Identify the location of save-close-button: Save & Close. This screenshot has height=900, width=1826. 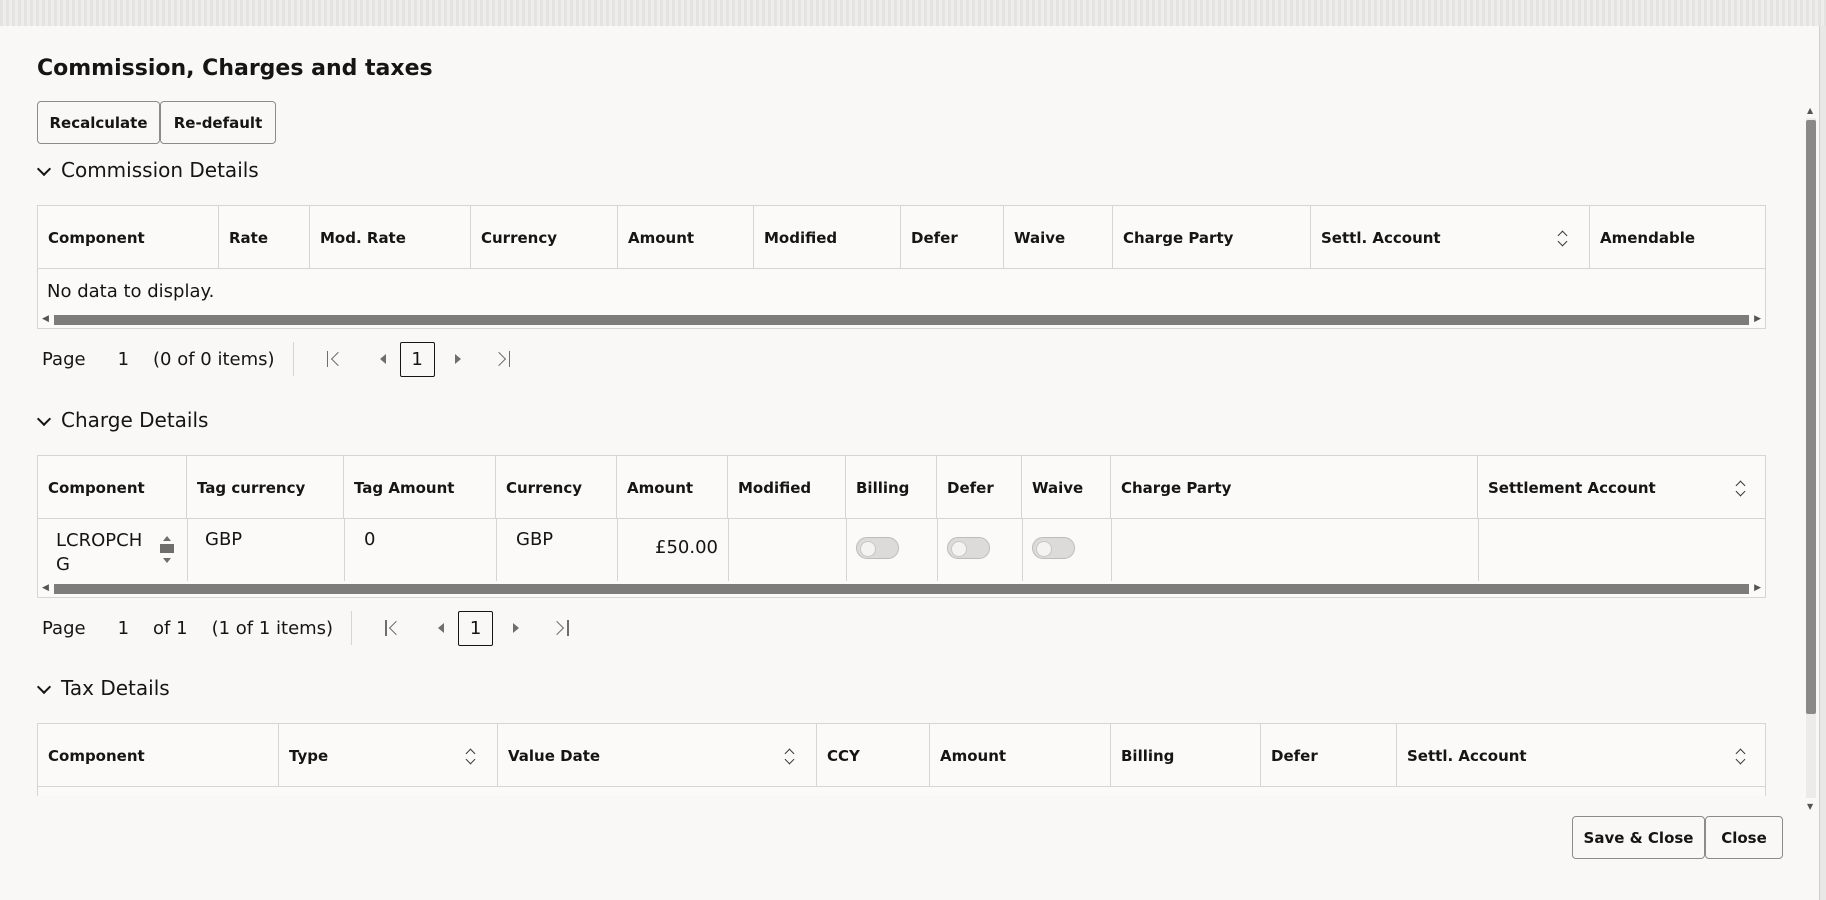
(1638, 837).